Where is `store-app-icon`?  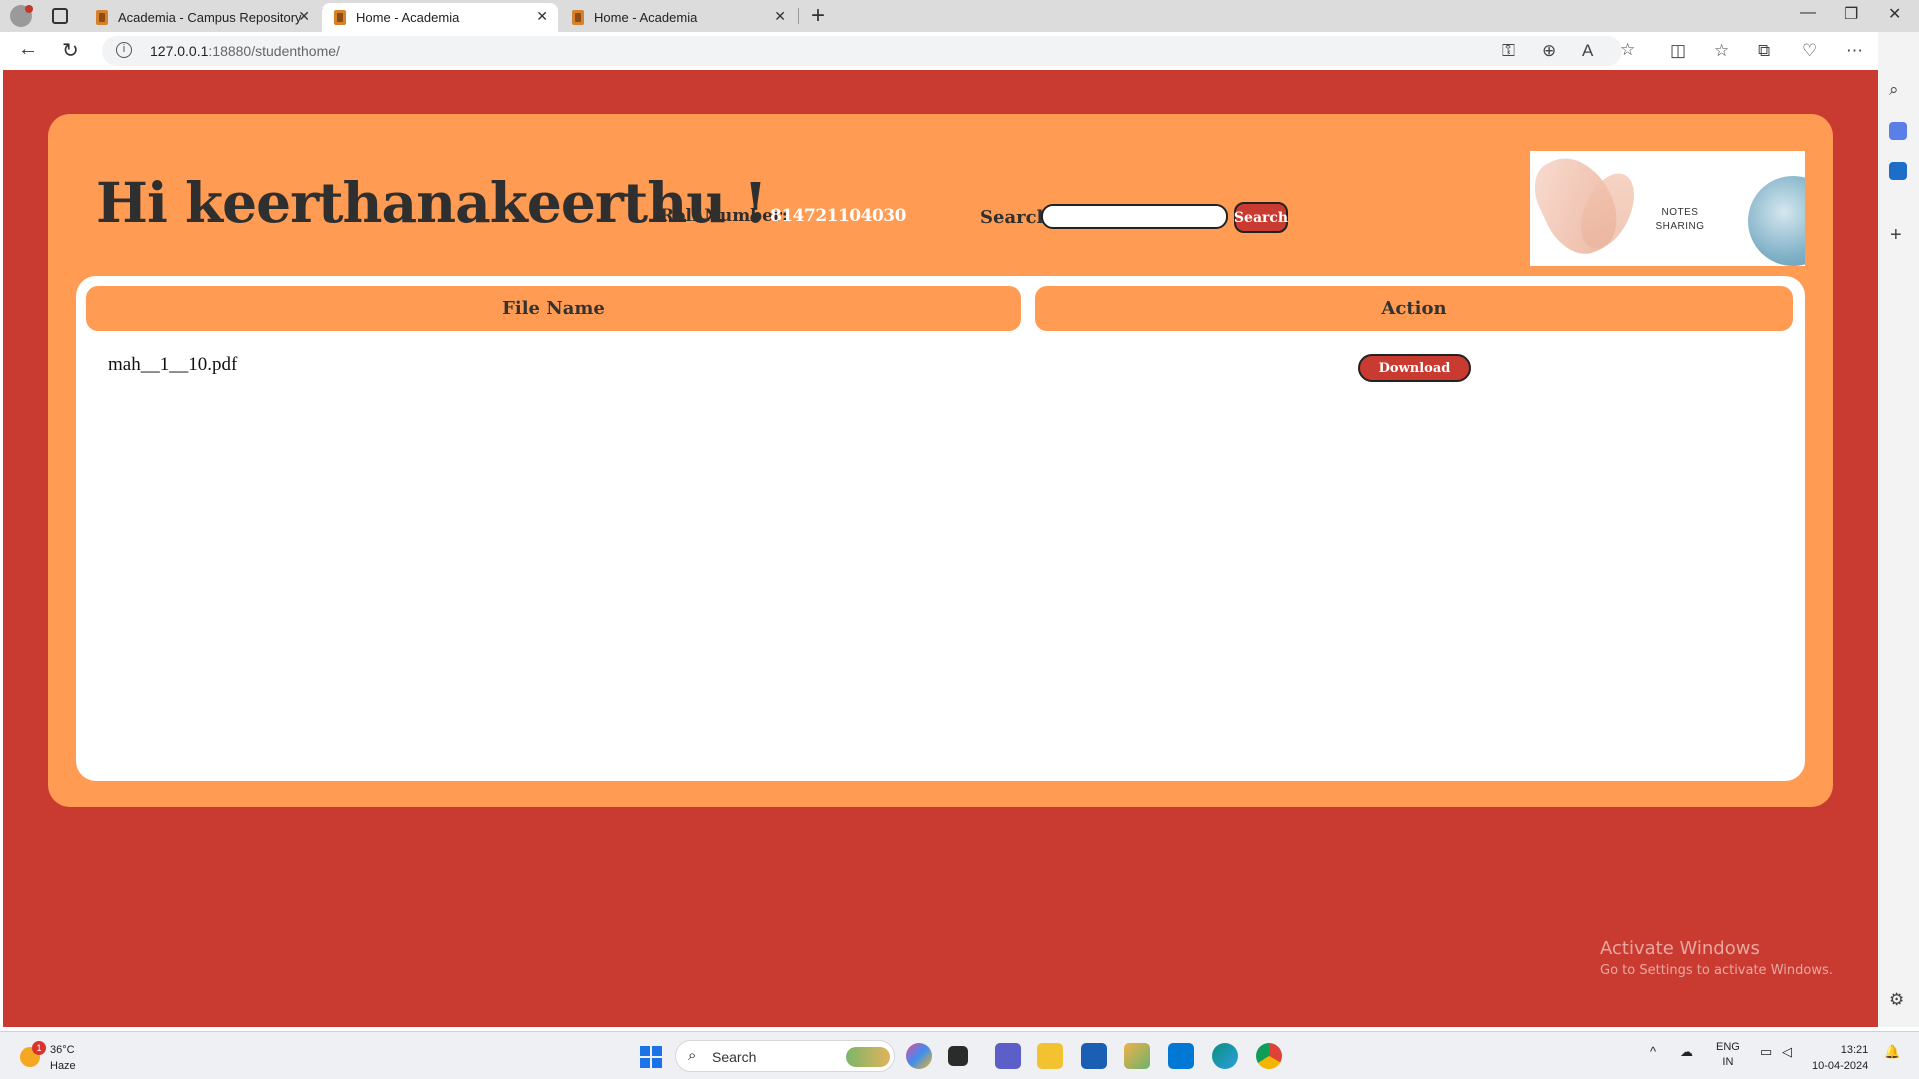
store-app-icon is located at coordinates (1094, 1056).